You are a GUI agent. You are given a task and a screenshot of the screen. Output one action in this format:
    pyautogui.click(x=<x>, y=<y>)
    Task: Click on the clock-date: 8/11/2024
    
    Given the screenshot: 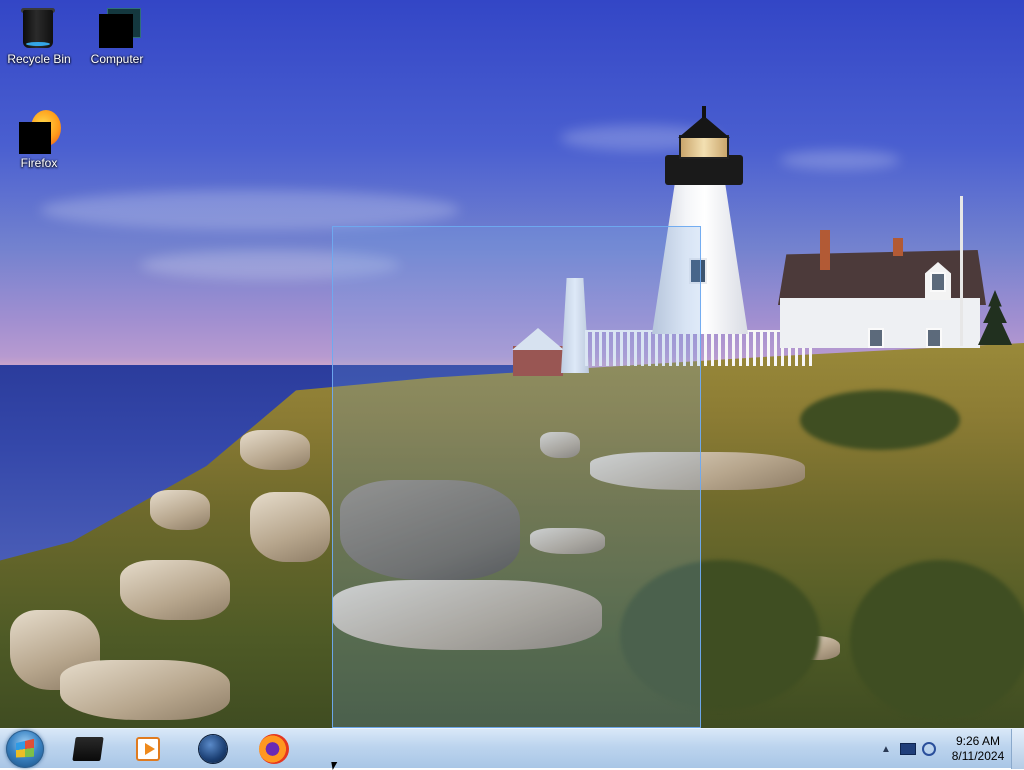 What is the action you would take?
    pyautogui.click(x=978, y=756)
    